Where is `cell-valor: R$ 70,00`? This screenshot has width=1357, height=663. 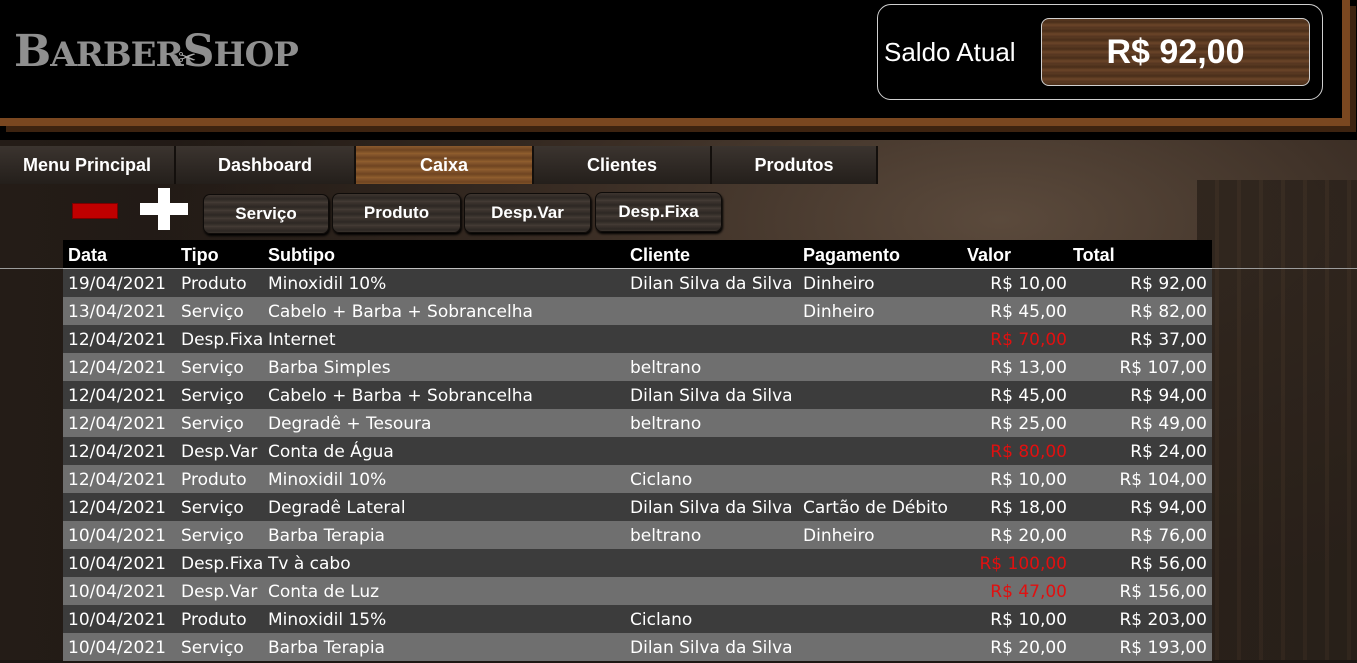
cell-valor: R$ 70,00 is located at coordinates (1028, 340).